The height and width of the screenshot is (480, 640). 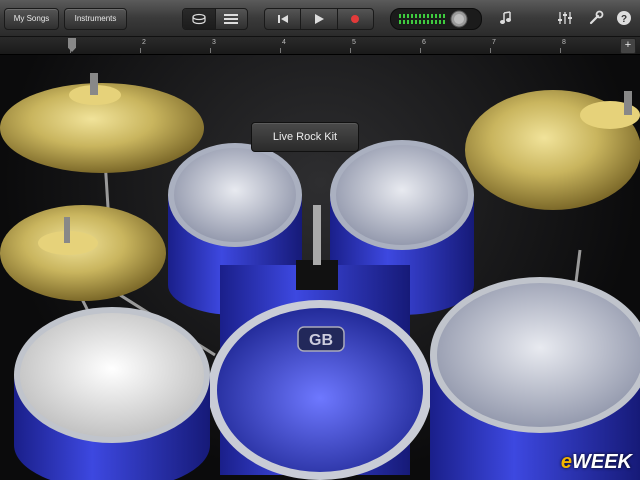 I want to click on hi-hat-cymbal, so click(x=83, y=253).